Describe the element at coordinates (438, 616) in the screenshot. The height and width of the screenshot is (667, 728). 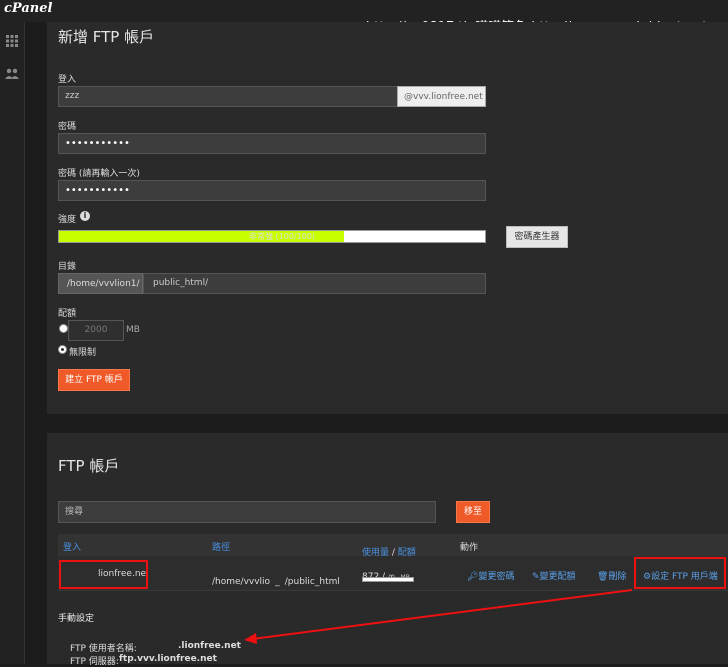
I see `annotation-arrow` at that location.